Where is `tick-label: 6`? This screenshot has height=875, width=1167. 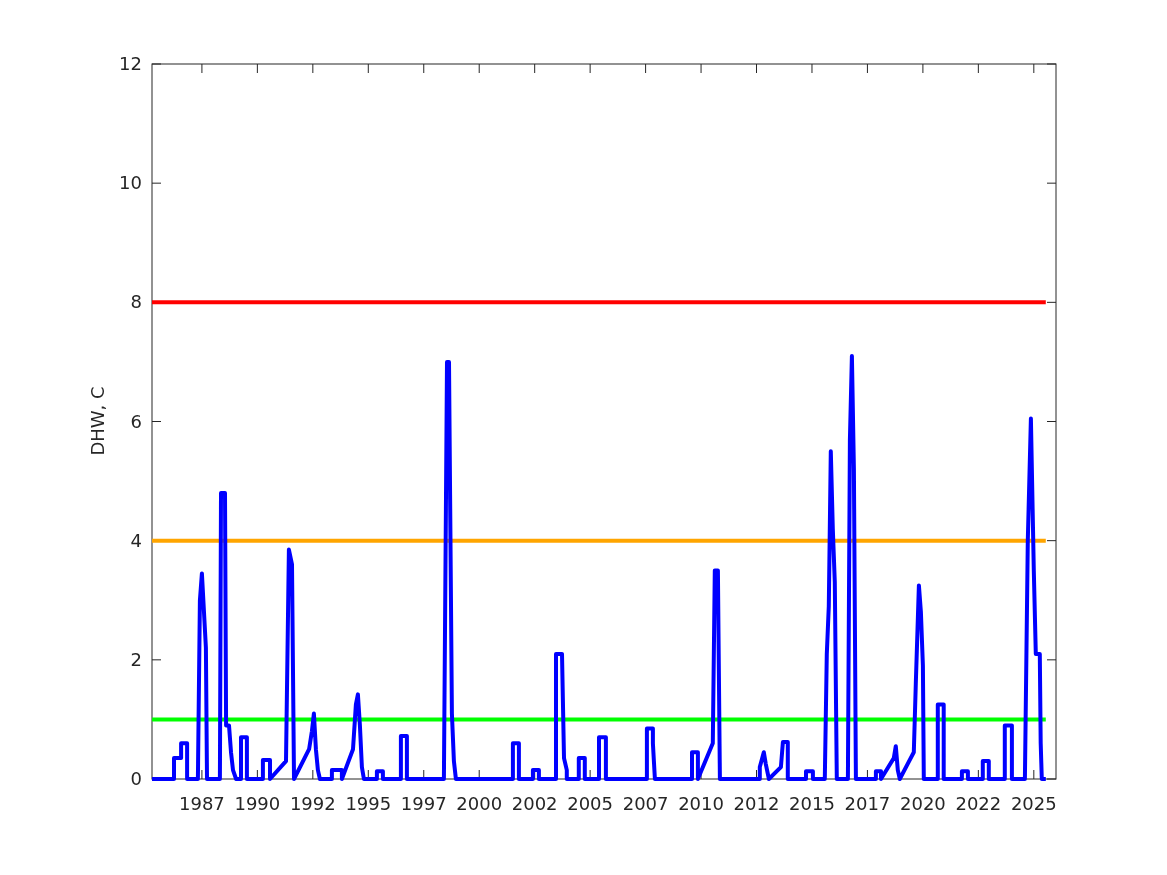
tick-label: 6 is located at coordinates (136, 421).